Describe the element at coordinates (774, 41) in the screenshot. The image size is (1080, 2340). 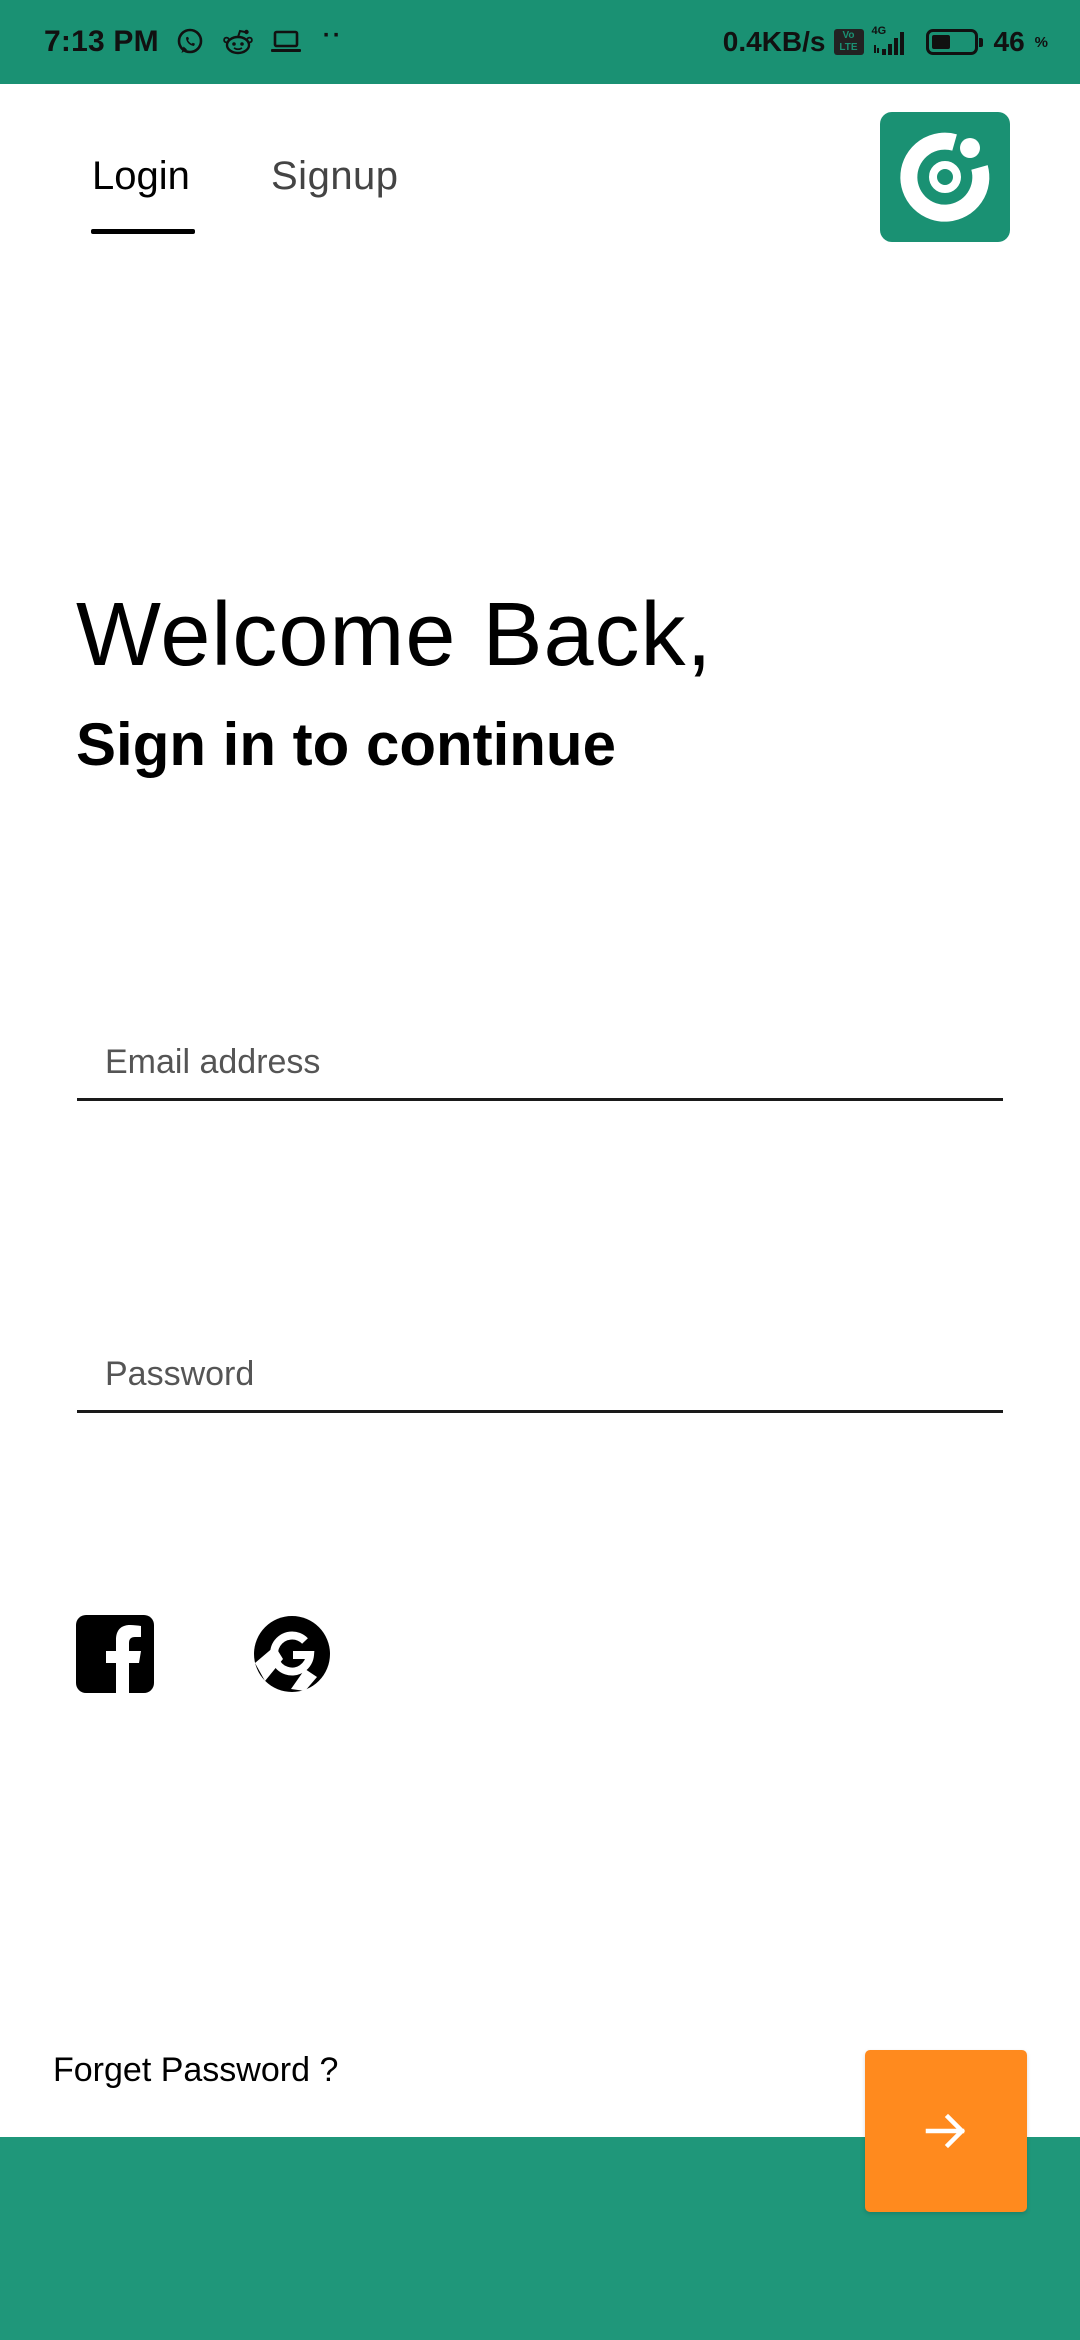
I see `network-speed: 0.4KB/s` at that location.